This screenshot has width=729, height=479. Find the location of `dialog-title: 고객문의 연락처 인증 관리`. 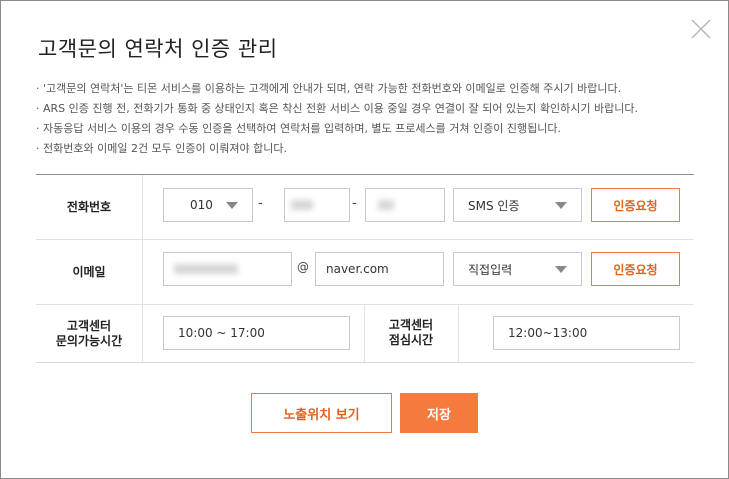

dialog-title: 고객문의 연락처 인증 관리 is located at coordinates (158, 49).